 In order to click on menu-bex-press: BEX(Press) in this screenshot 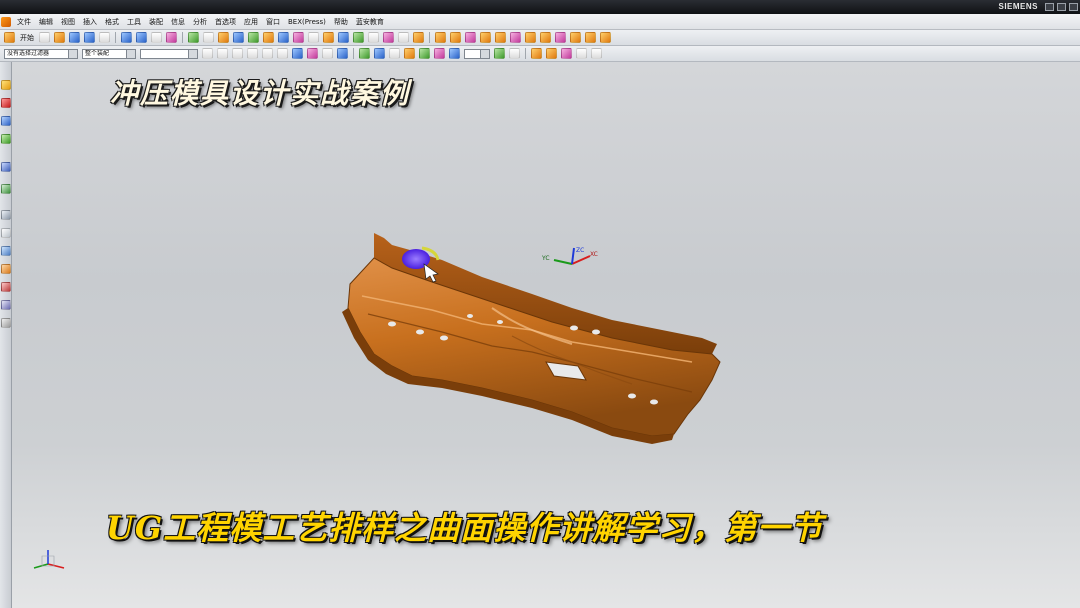, I will do `click(307, 22)`.